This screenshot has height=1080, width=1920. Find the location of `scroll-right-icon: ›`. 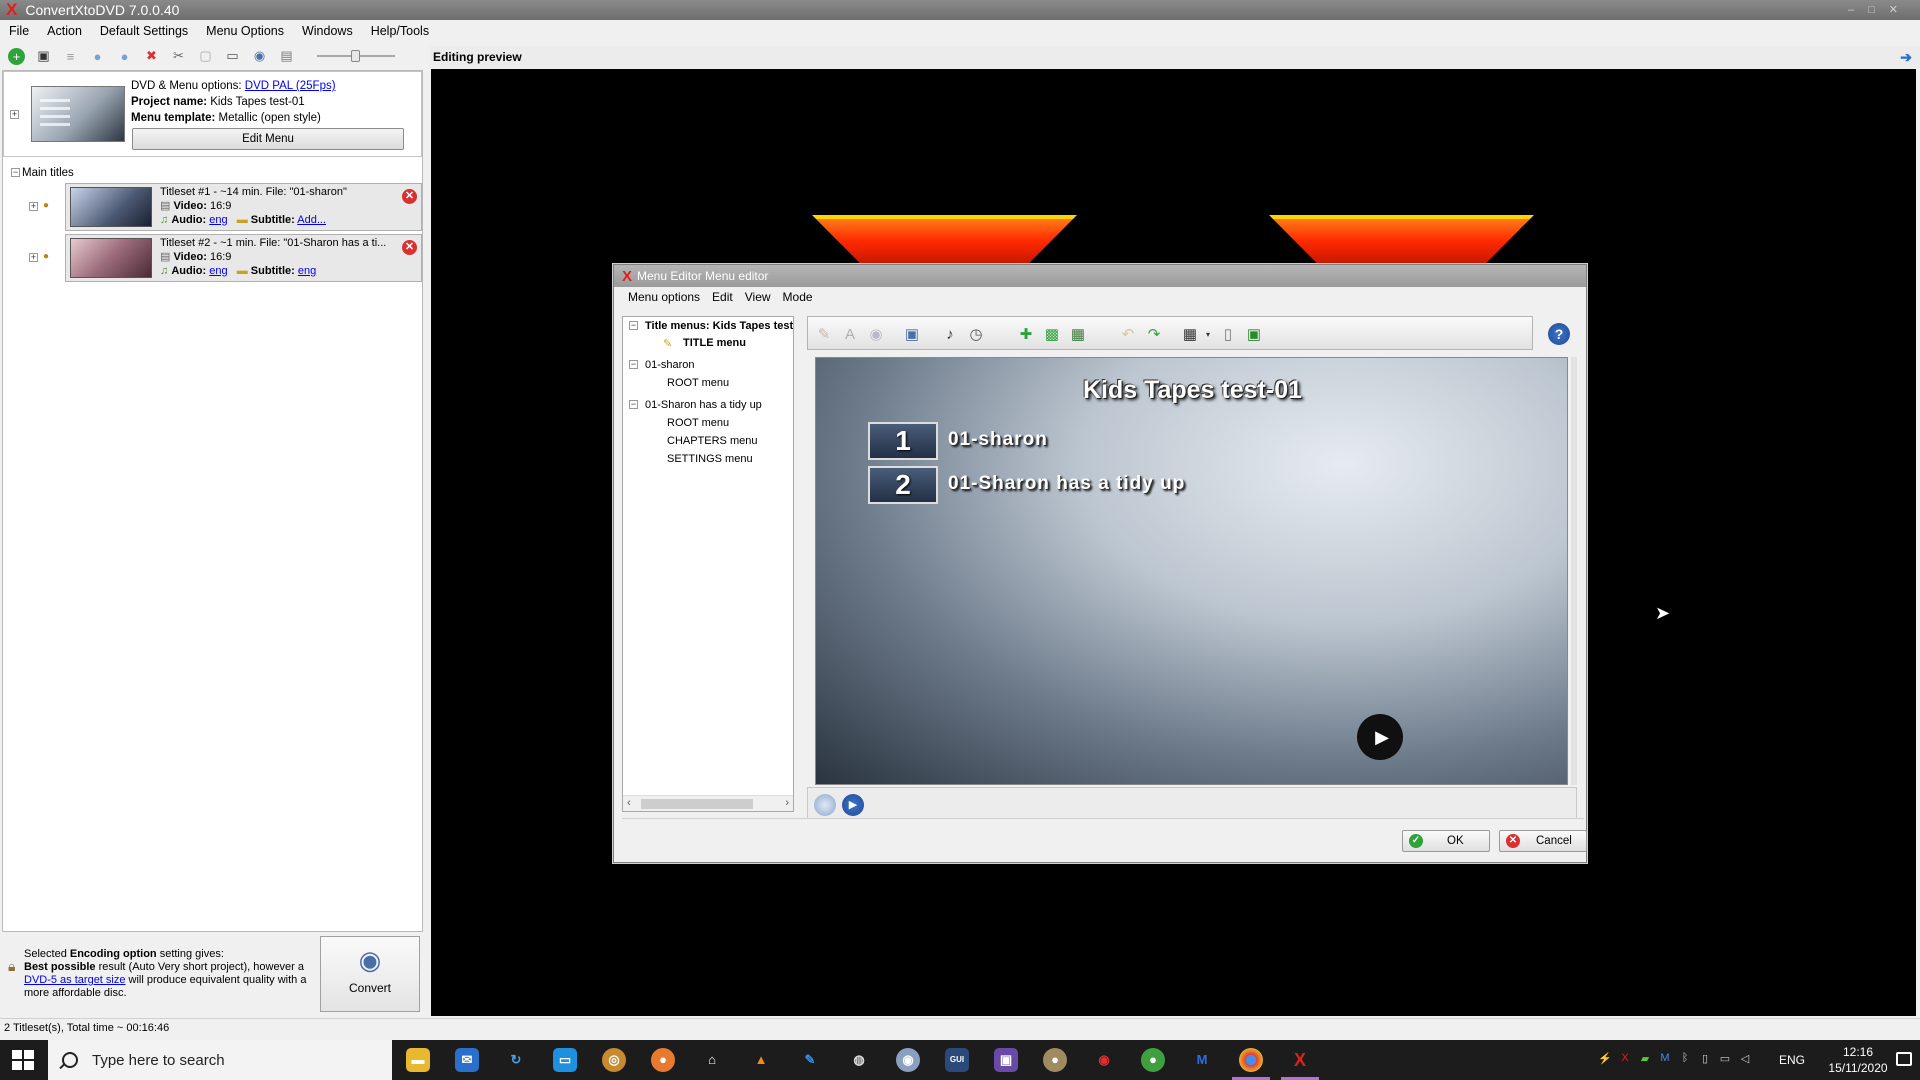

scroll-right-icon: › is located at coordinates (787, 803).